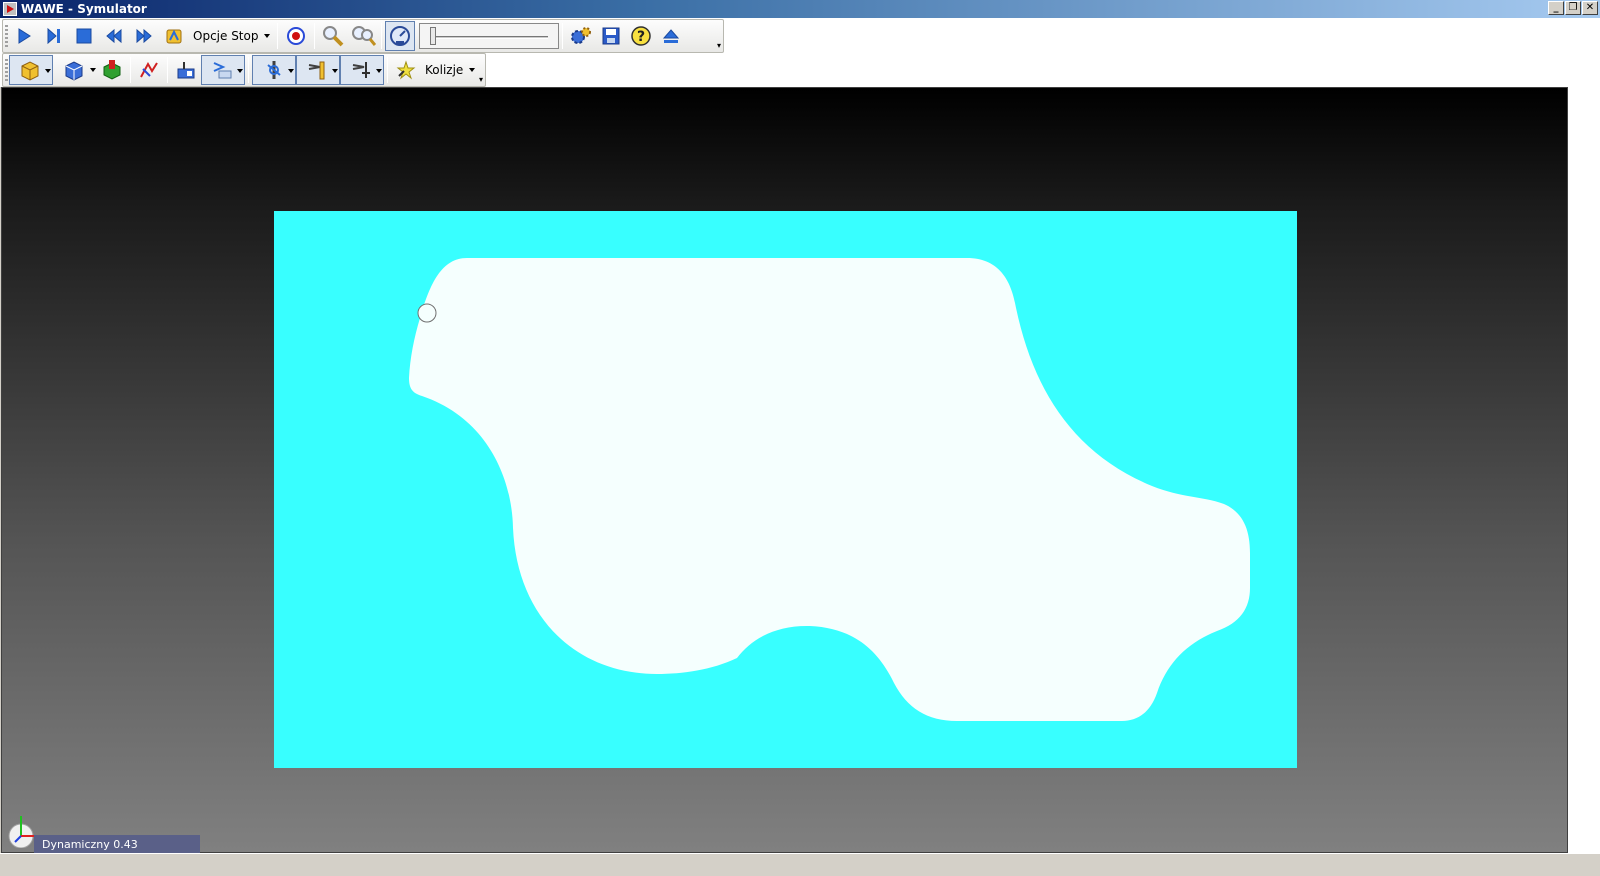 Image resolution: width=1600 pixels, height=876 pixels. I want to click on rewind-icon, so click(114, 36).